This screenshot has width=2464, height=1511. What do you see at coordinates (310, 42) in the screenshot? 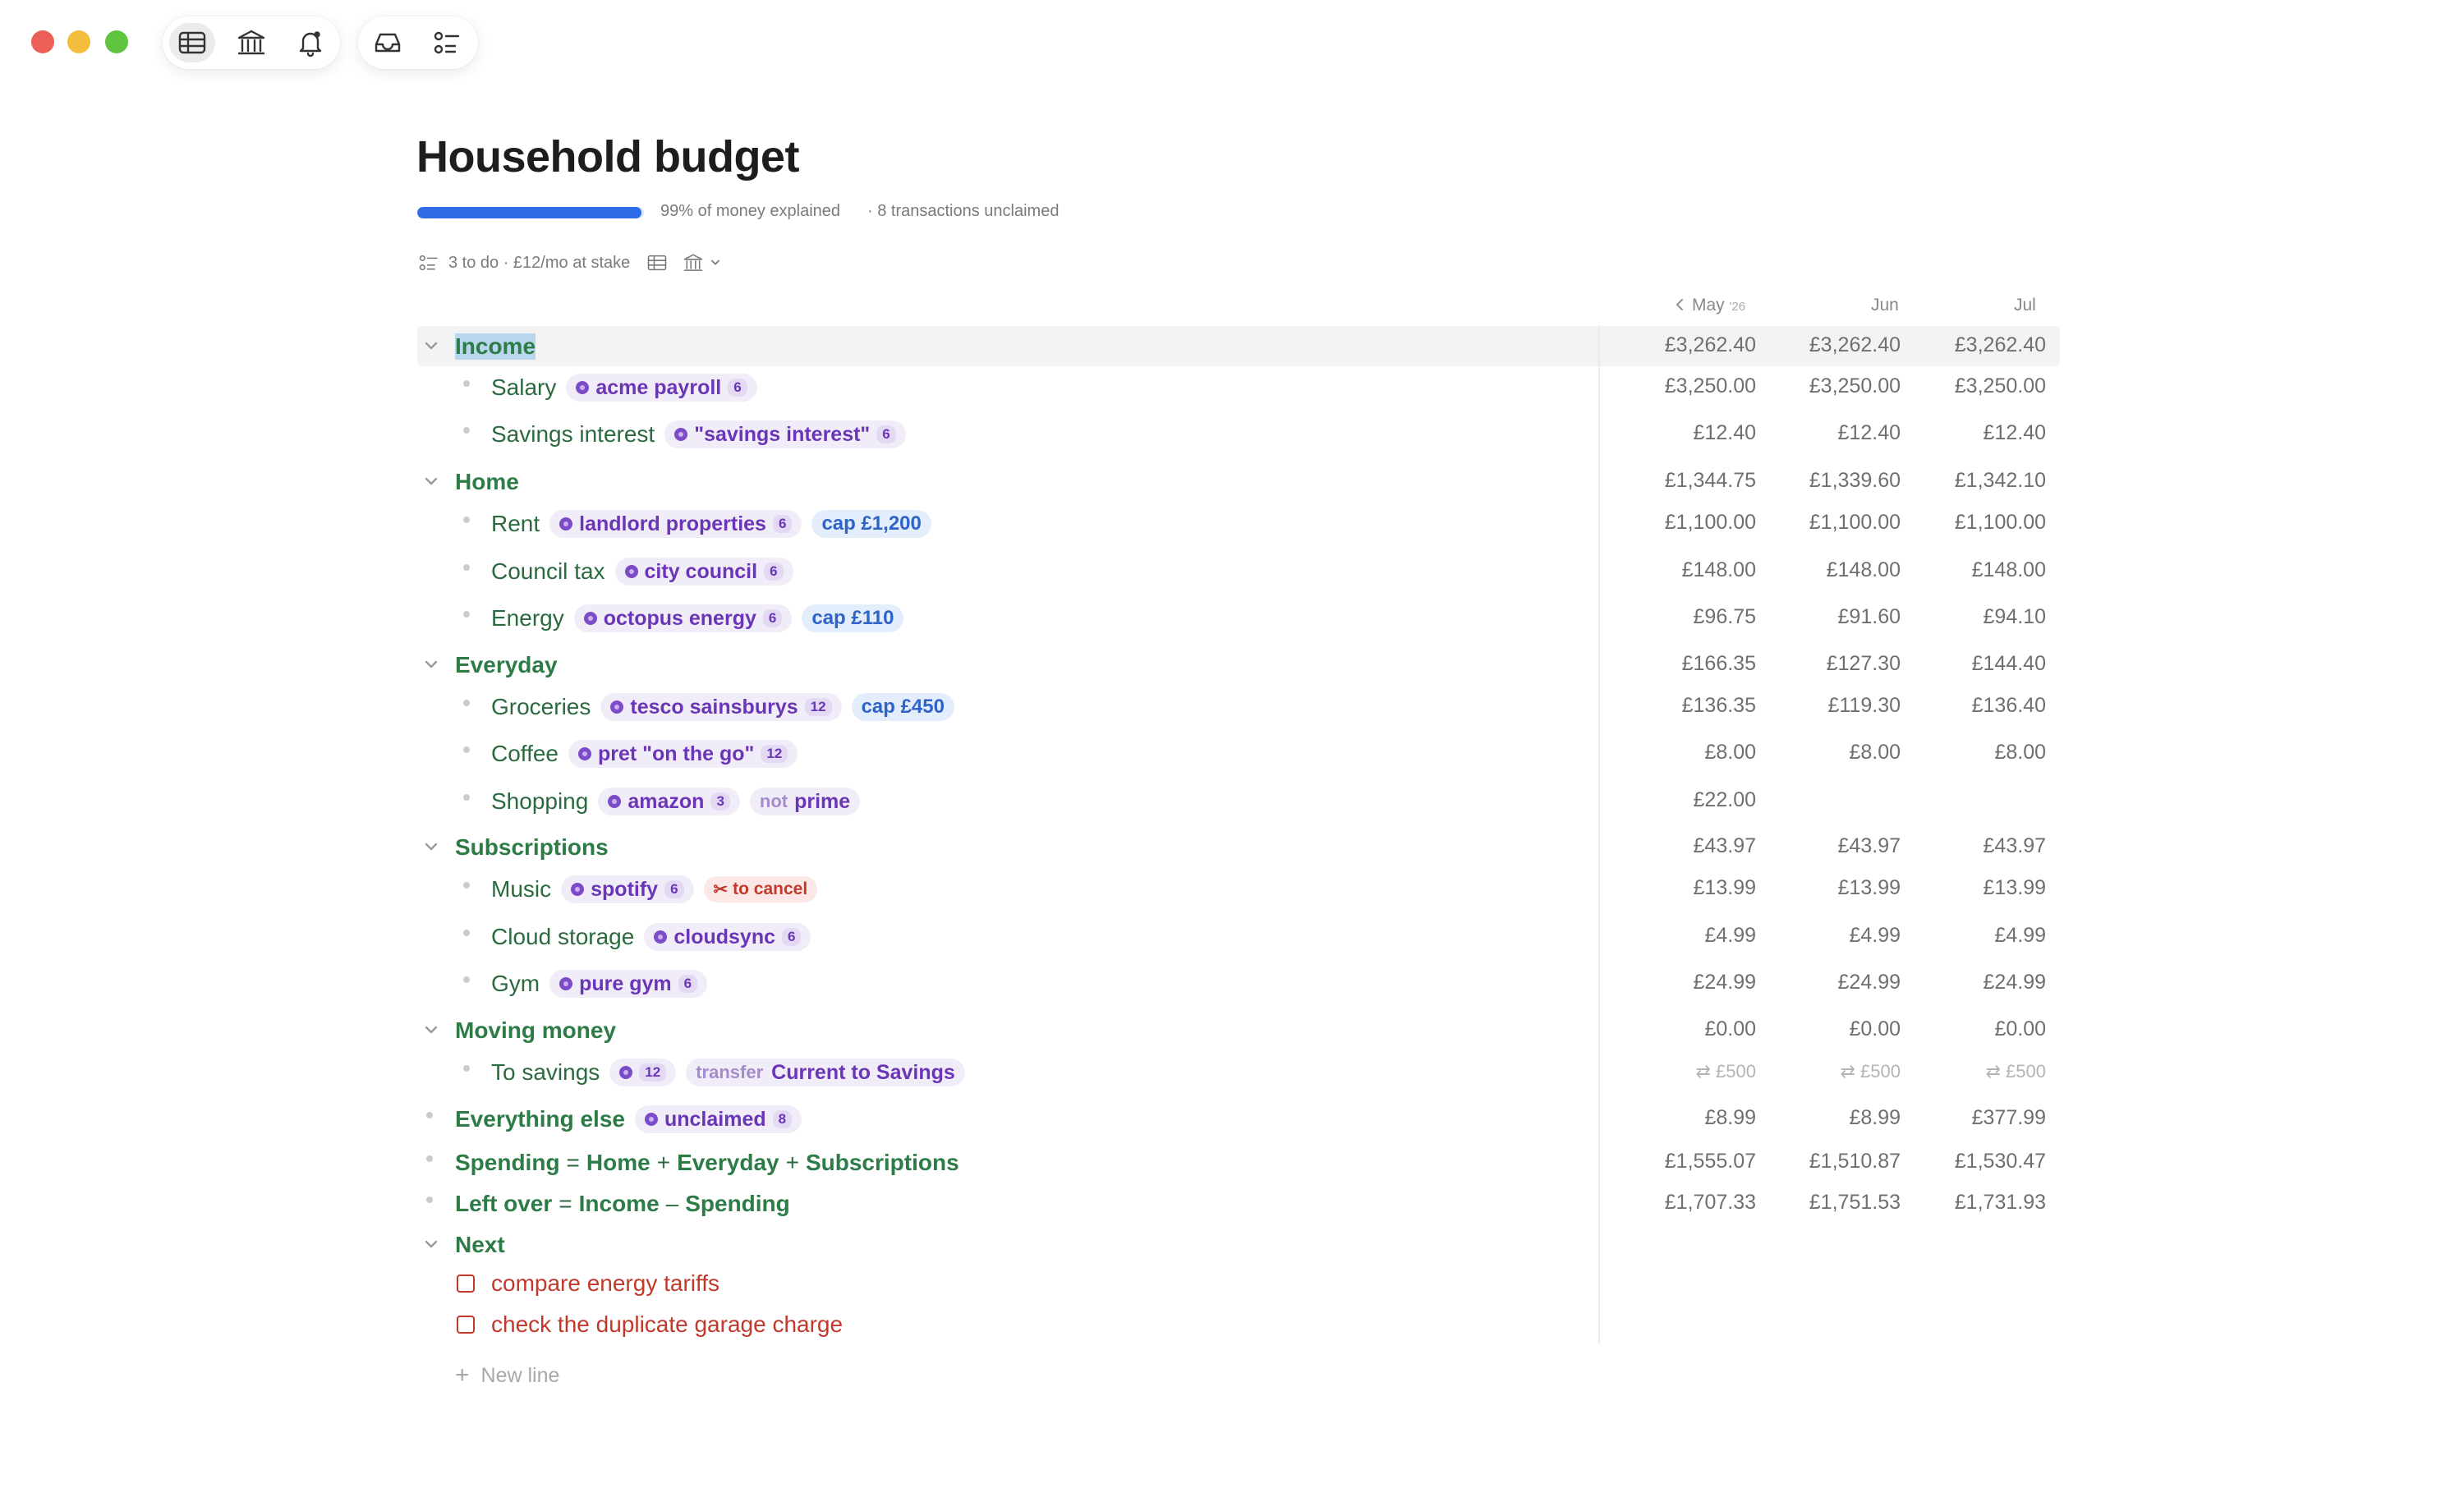
I see `notifications-button` at bounding box center [310, 42].